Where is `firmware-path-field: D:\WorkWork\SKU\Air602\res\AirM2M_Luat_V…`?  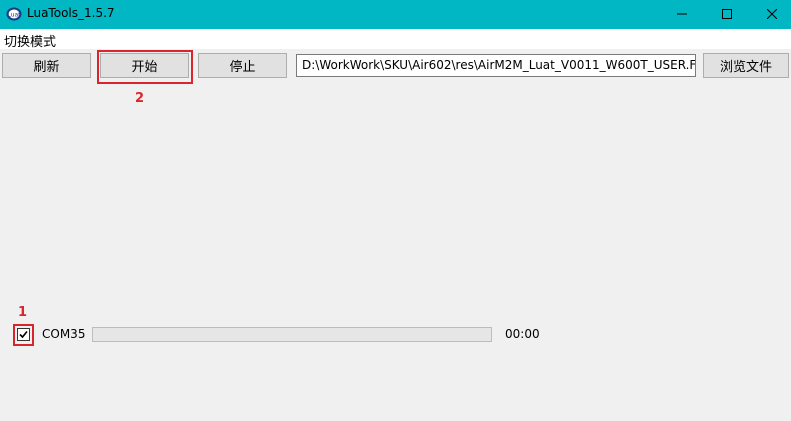
firmware-path-field: D:\WorkWork\SKU\Air602\res\AirM2M_Luat_V… is located at coordinates (496, 65).